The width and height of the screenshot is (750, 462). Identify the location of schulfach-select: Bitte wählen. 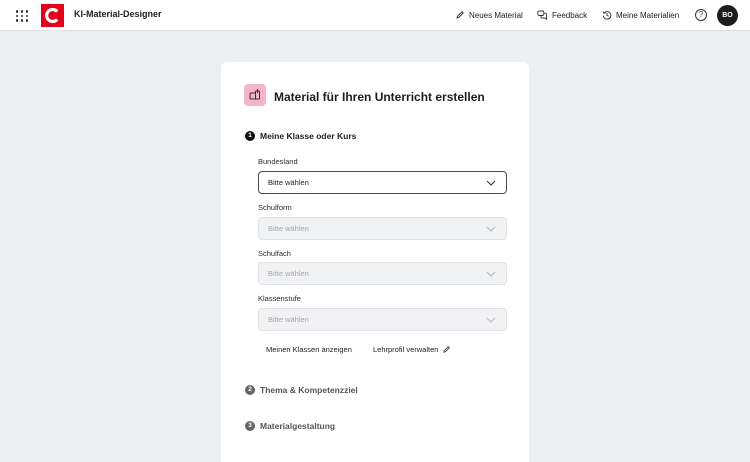
(382, 273).